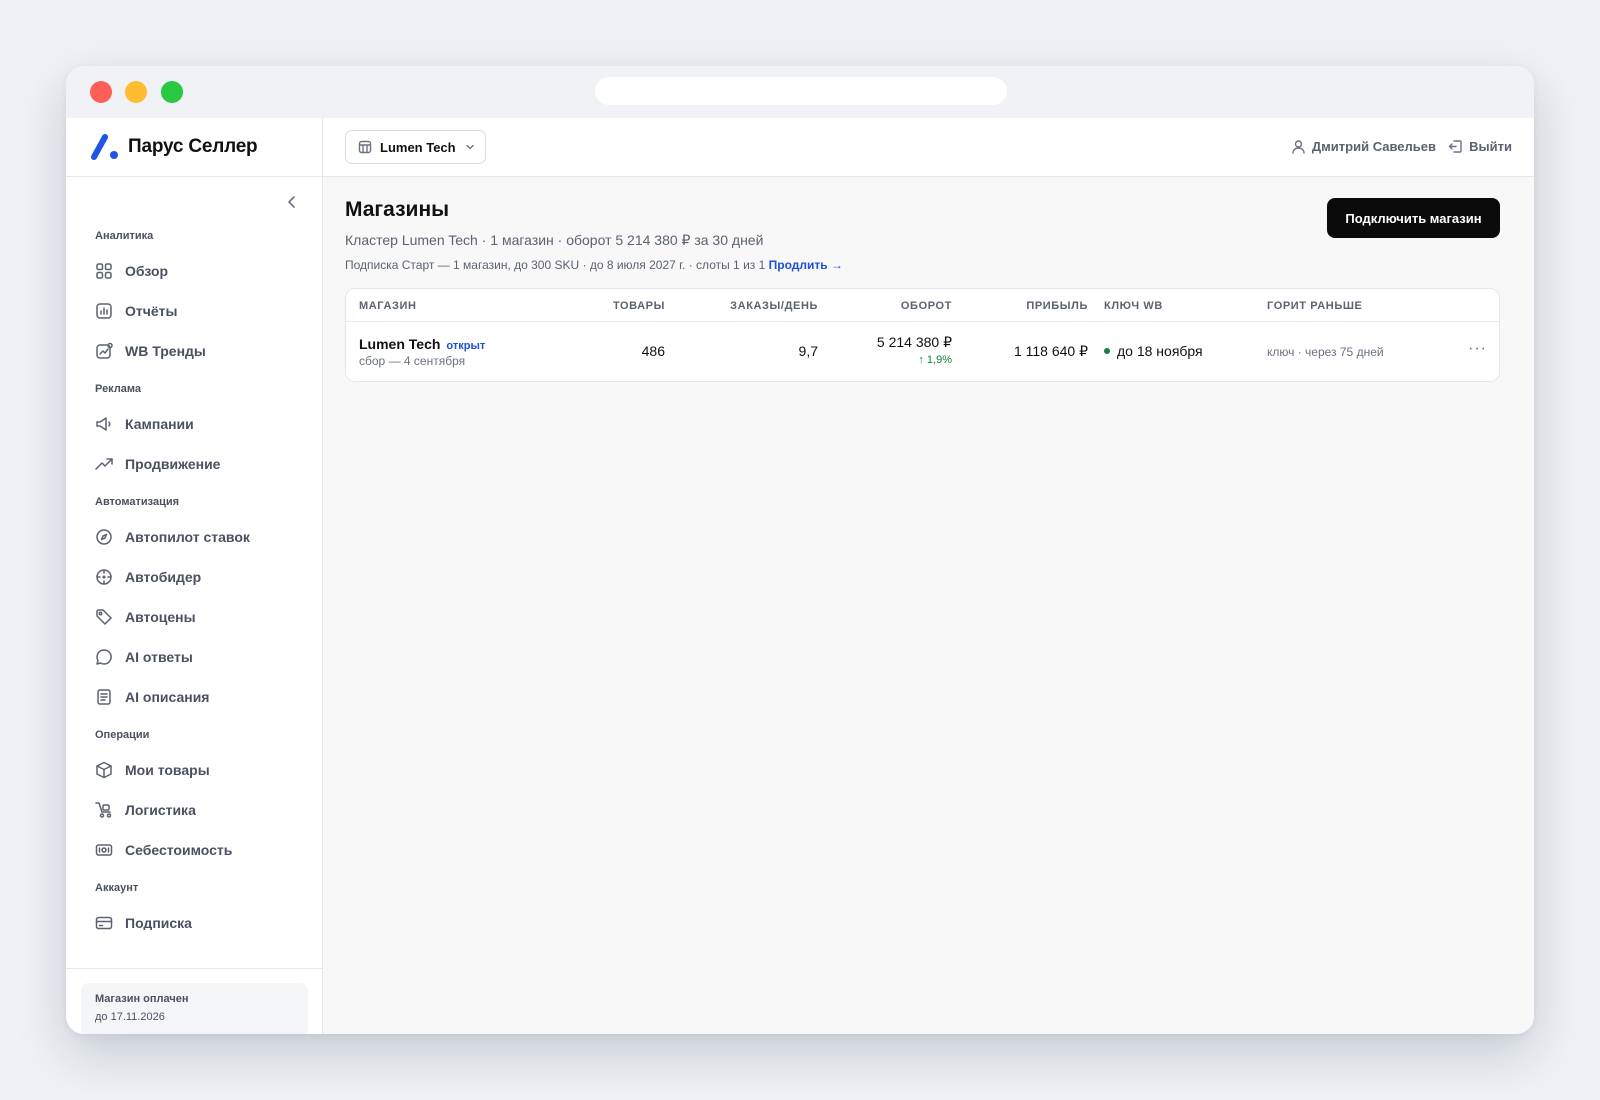  What do you see at coordinates (365, 147) in the screenshot?
I see `store-icon` at bounding box center [365, 147].